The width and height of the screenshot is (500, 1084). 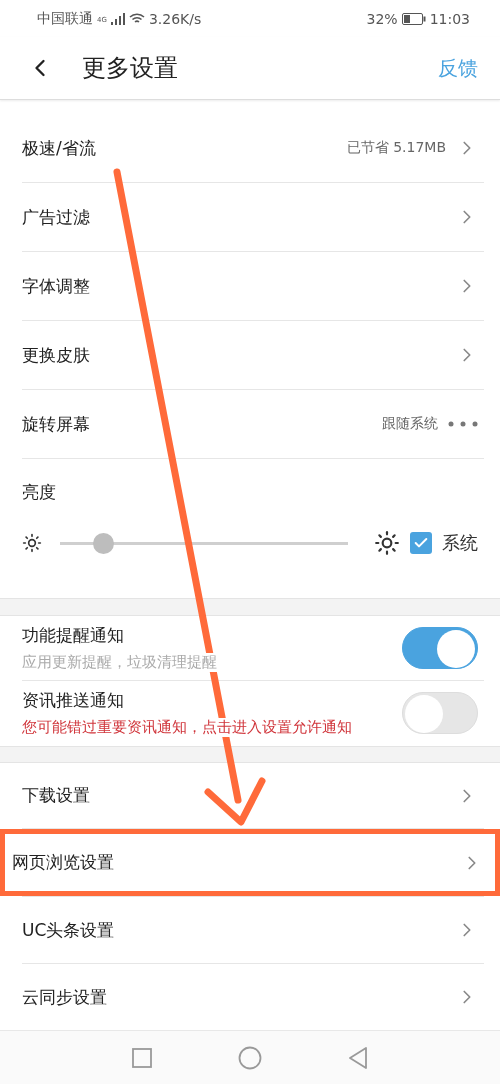 I want to click on home-icon, so click(x=250, y=1057).